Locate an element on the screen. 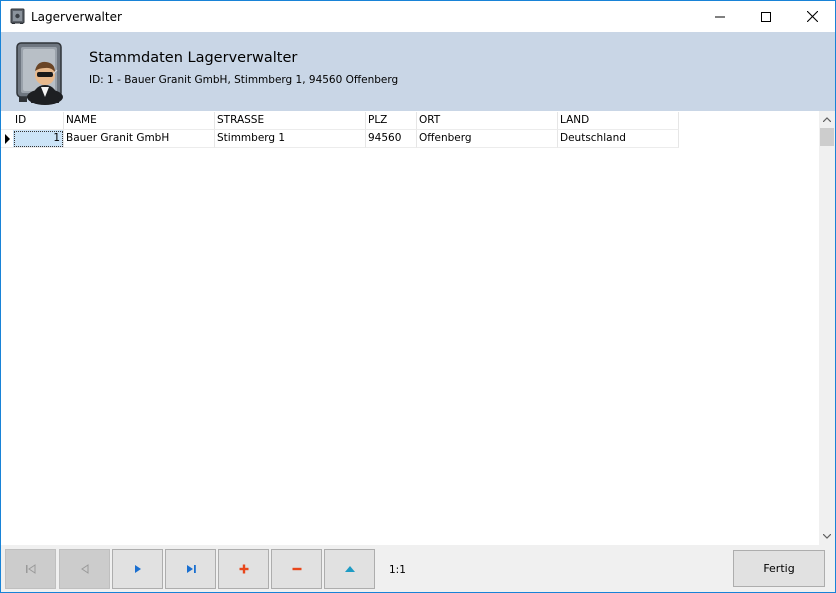  next-record-icon is located at coordinates (137, 569).